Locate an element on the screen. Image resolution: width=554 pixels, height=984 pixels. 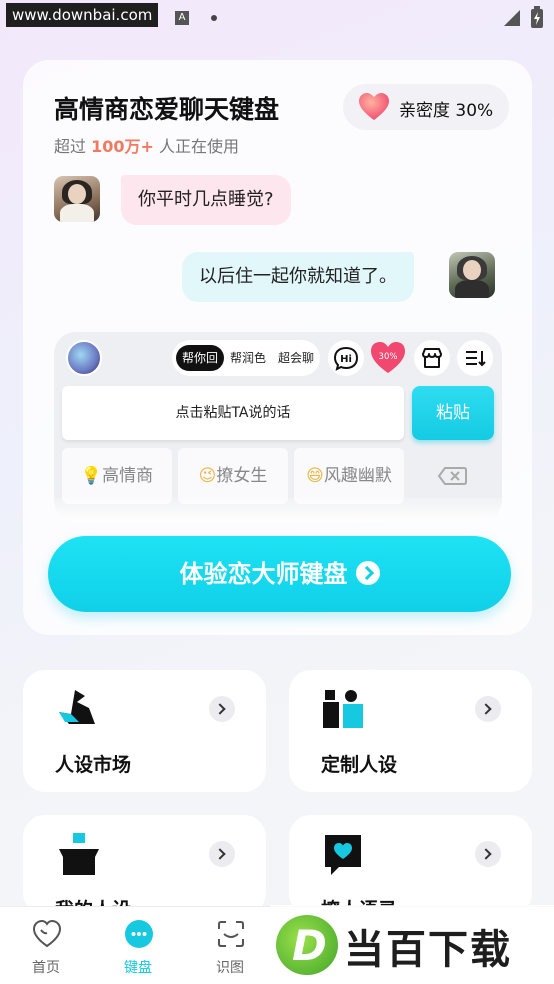
tab-help-reply: 帮你回 is located at coordinates (200, 358).